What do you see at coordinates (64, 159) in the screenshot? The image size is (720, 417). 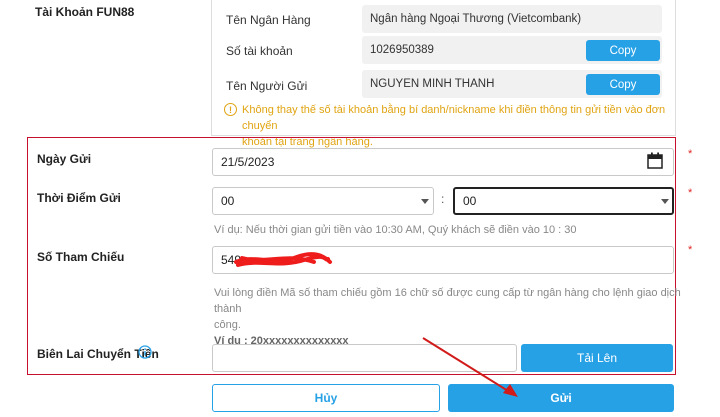 I see `date-label: Ngày Gửi` at bounding box center [64, 159].